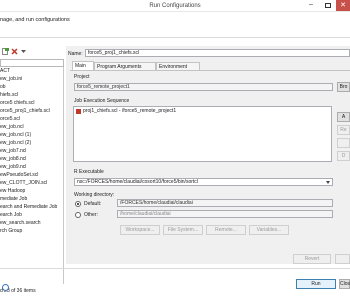 The image size is (350, 300). Describe the element at coordinates (32, 199) in the screenshot. I see `tree-item: mediate Job` at that location.